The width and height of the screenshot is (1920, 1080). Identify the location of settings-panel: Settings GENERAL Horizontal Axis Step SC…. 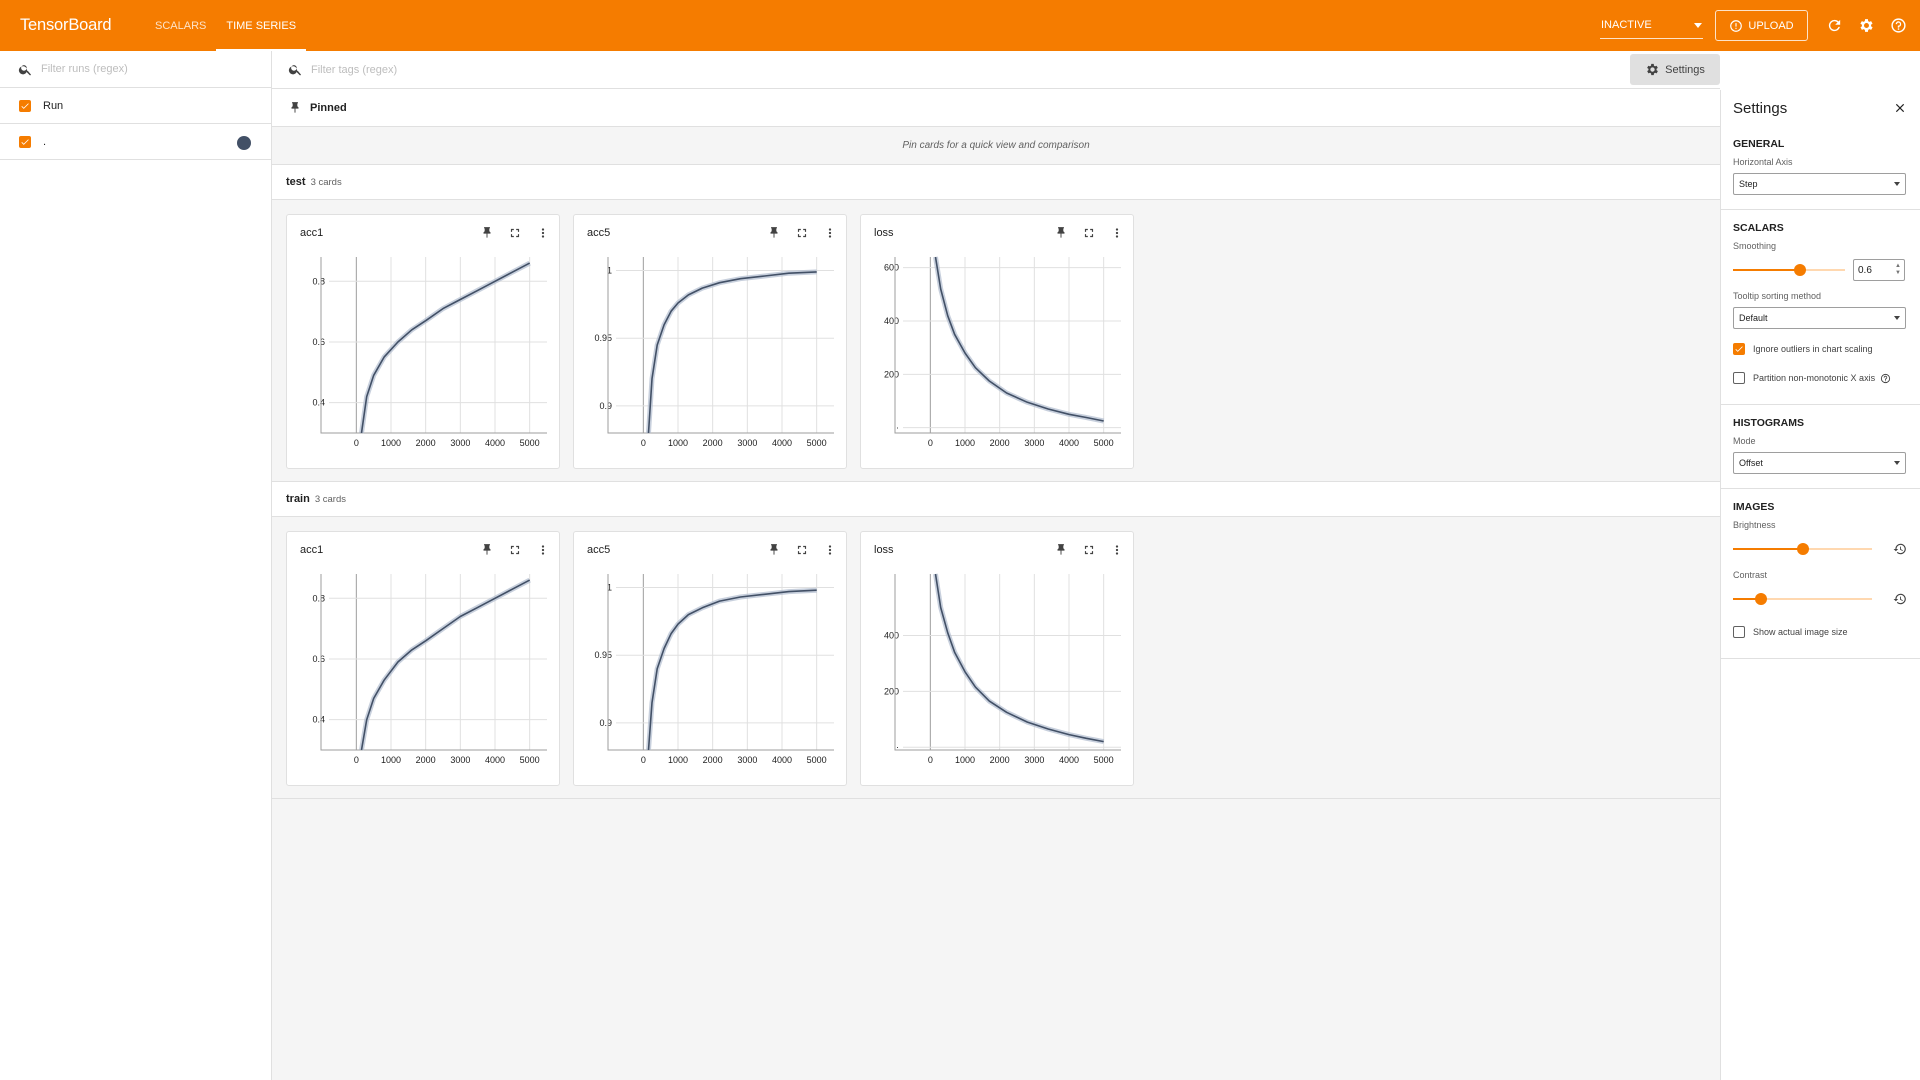
(1820, 585).